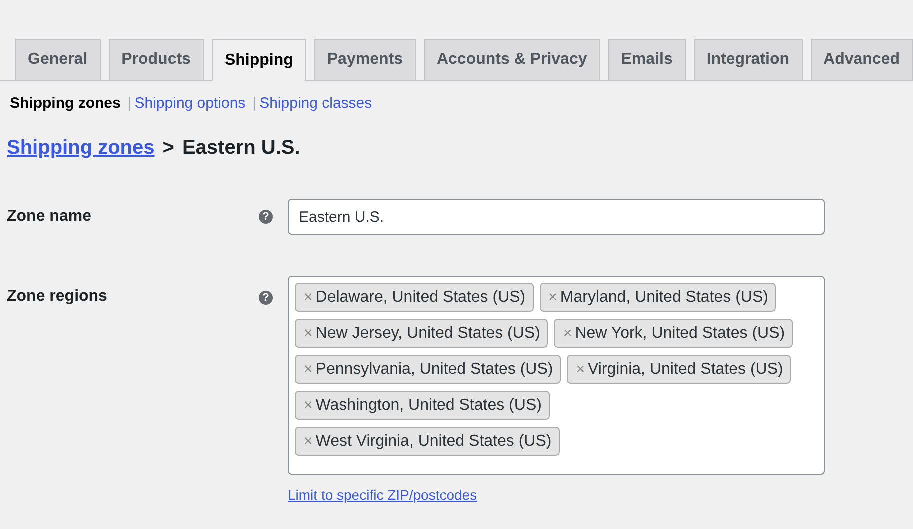 Image resolution: width=913 pixels, height=529 pixels. What do you see at coordinates (49, 217) in the screenshot?
I see `field-label: Zone name` at bounding box center [49, 217].